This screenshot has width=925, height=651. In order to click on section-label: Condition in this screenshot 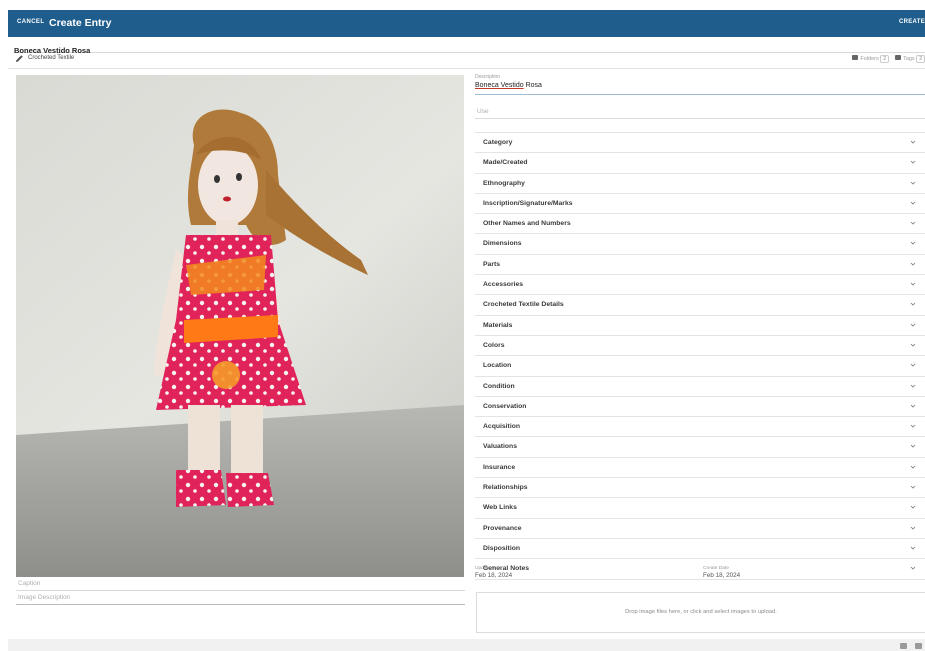, I will do `click(499, 386)`.